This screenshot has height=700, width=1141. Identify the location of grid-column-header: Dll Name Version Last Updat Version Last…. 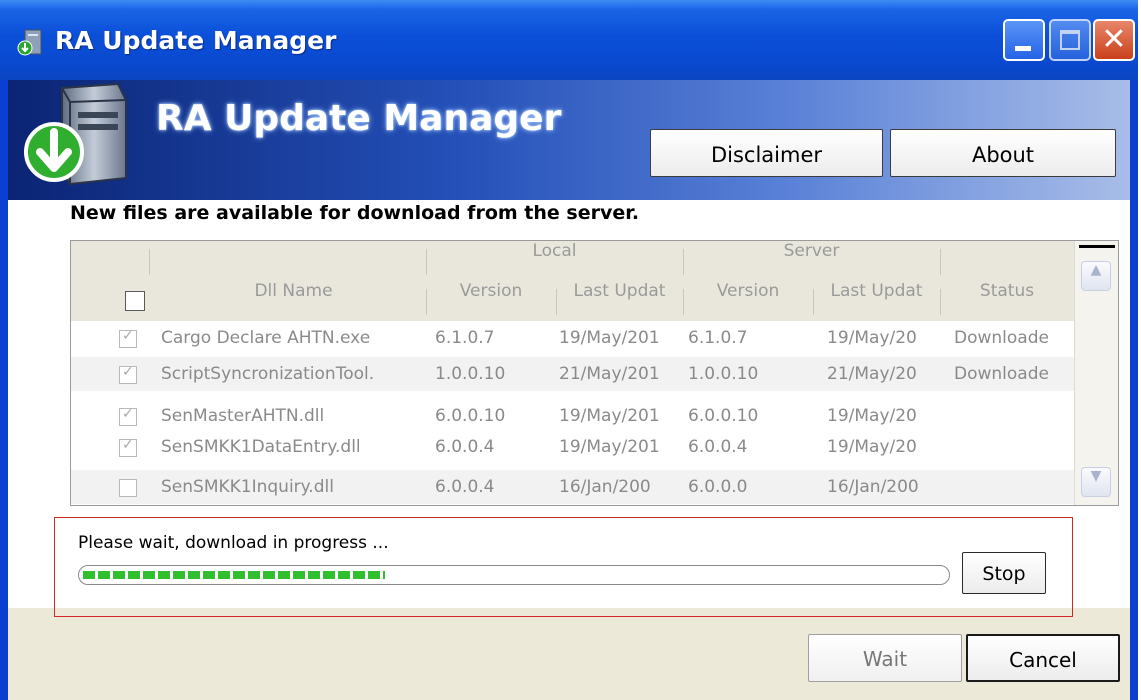
(573, 301).